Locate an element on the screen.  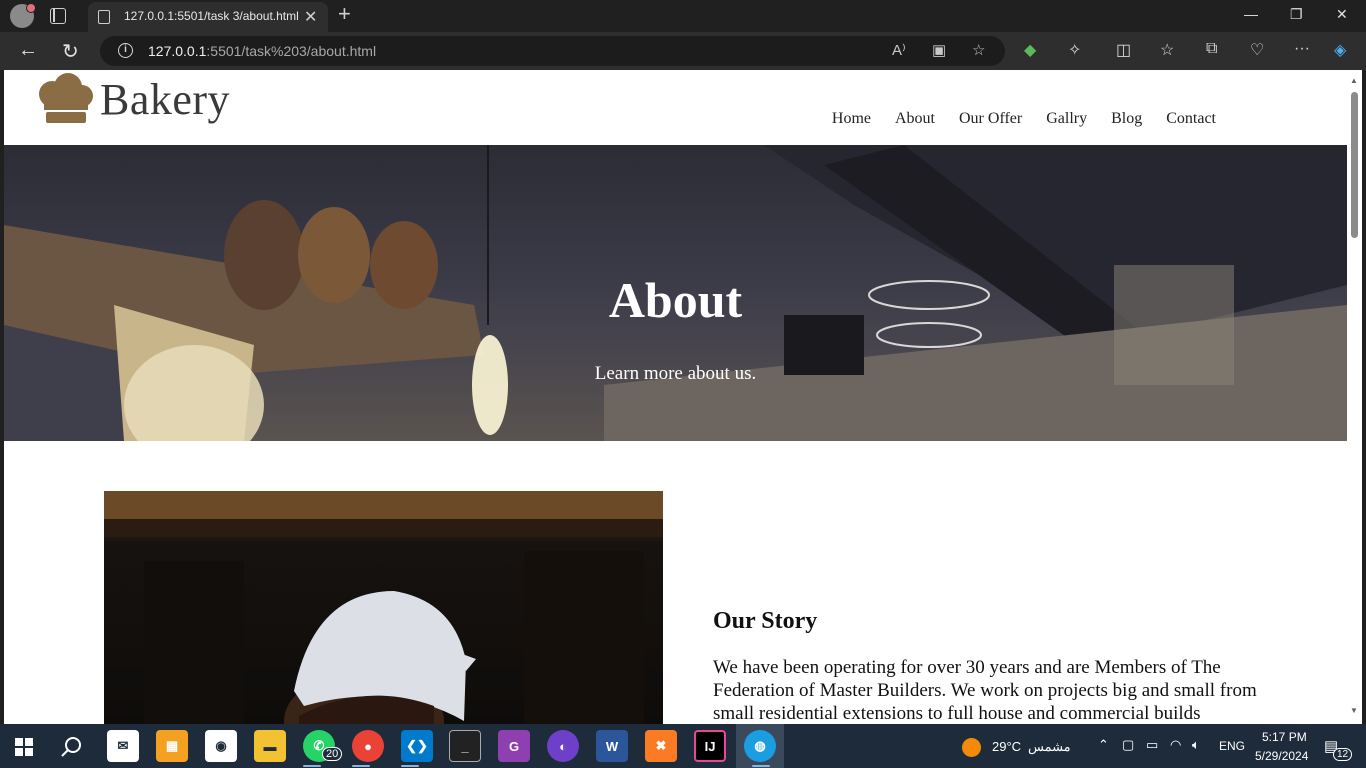
hero-title: About is located at coordinates (675, 300).